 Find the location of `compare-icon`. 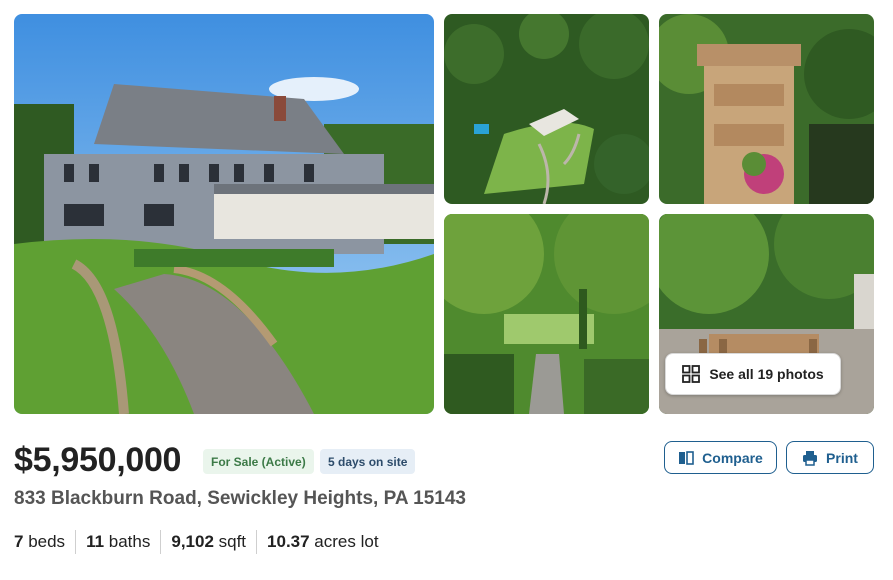

compare-icon is located at coordinates (686, 457).